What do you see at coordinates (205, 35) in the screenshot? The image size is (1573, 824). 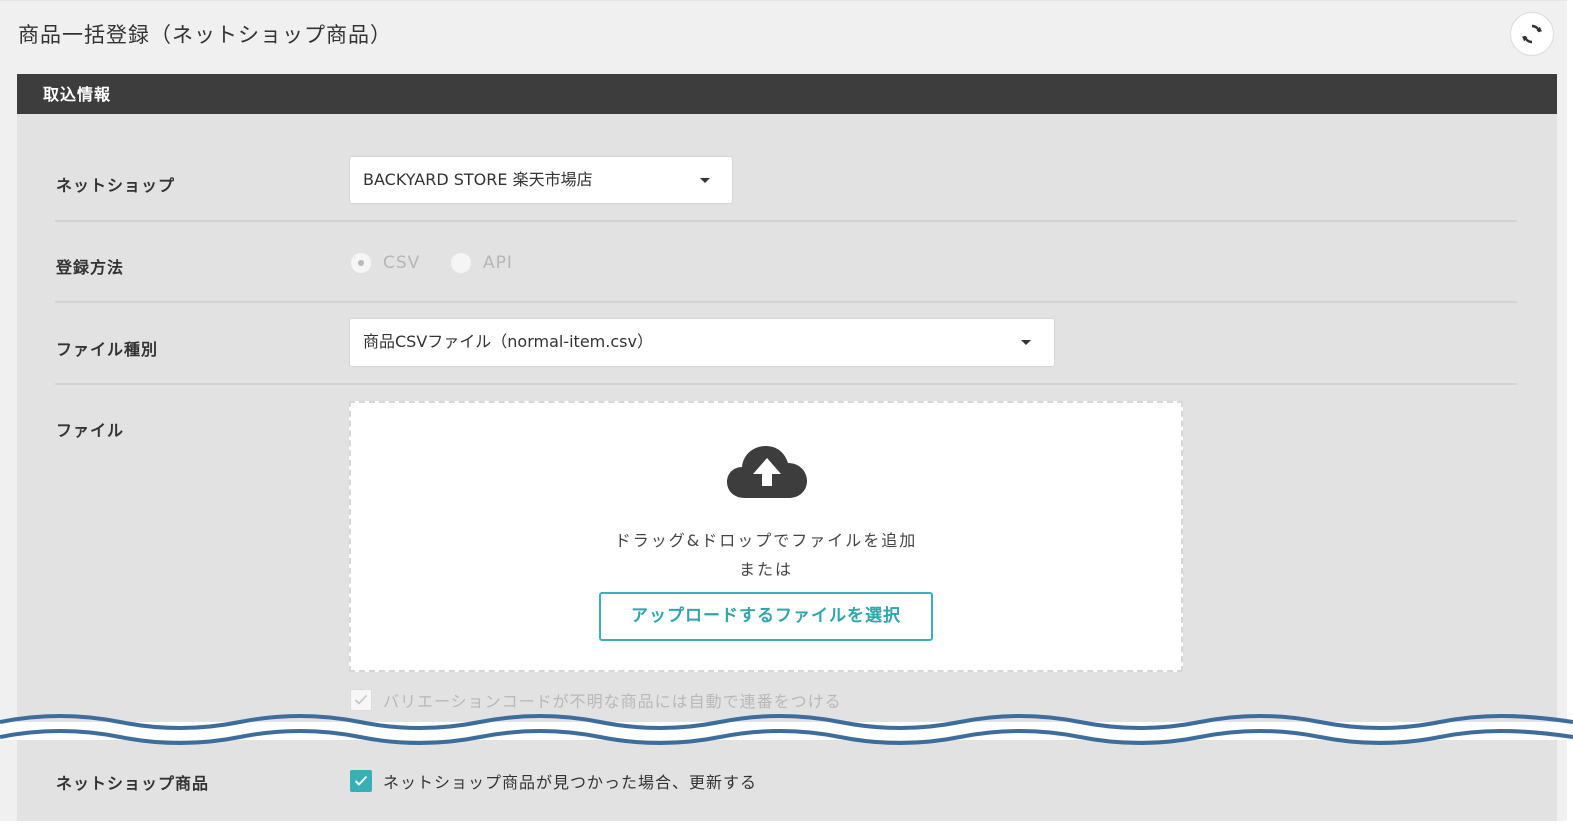 I see `page-title: 商品一括登録（ネットショップ商品）` at bounding box center [205, 35].